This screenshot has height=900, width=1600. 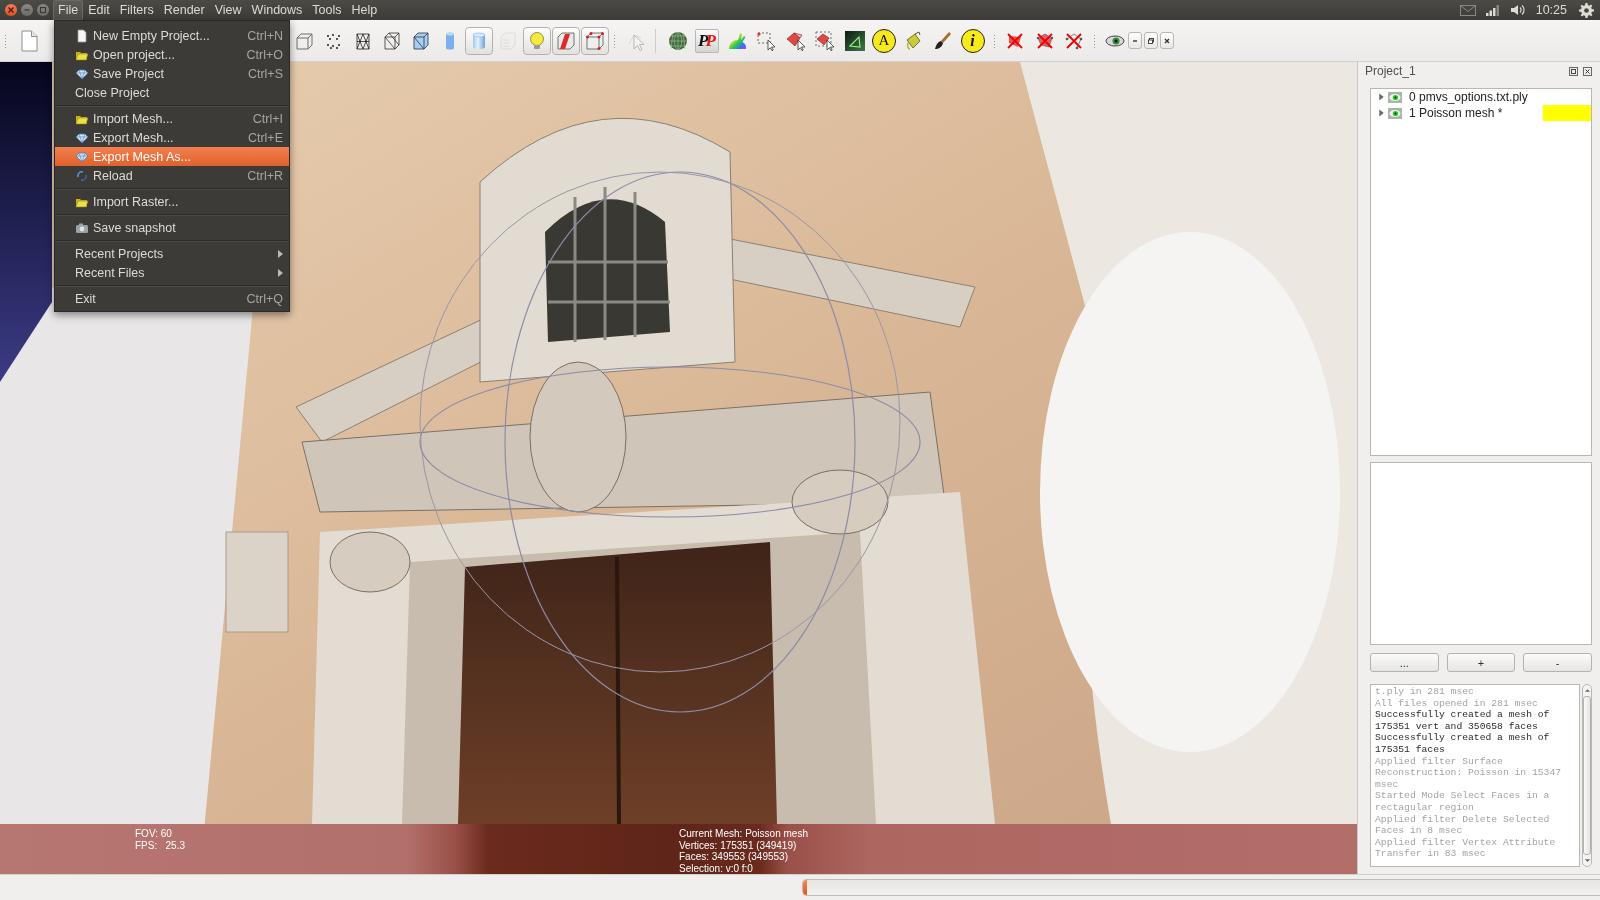 I want to click on layer-row: 0 pmvs_options.txt.ply, so click(x=1481, y=97).